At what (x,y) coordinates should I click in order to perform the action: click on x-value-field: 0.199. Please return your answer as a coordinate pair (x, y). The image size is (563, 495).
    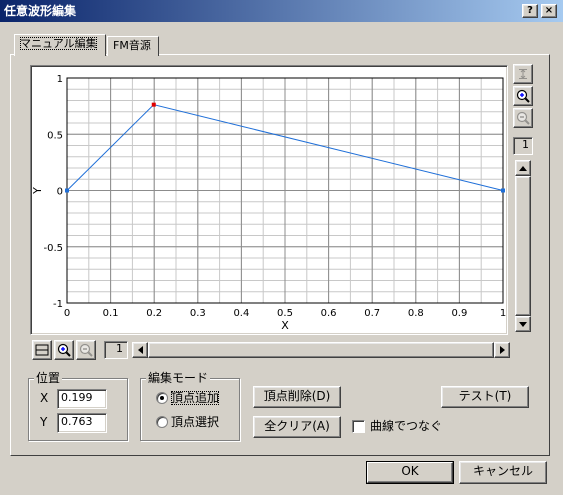
    Looking at the image, I should click on (82, 399).